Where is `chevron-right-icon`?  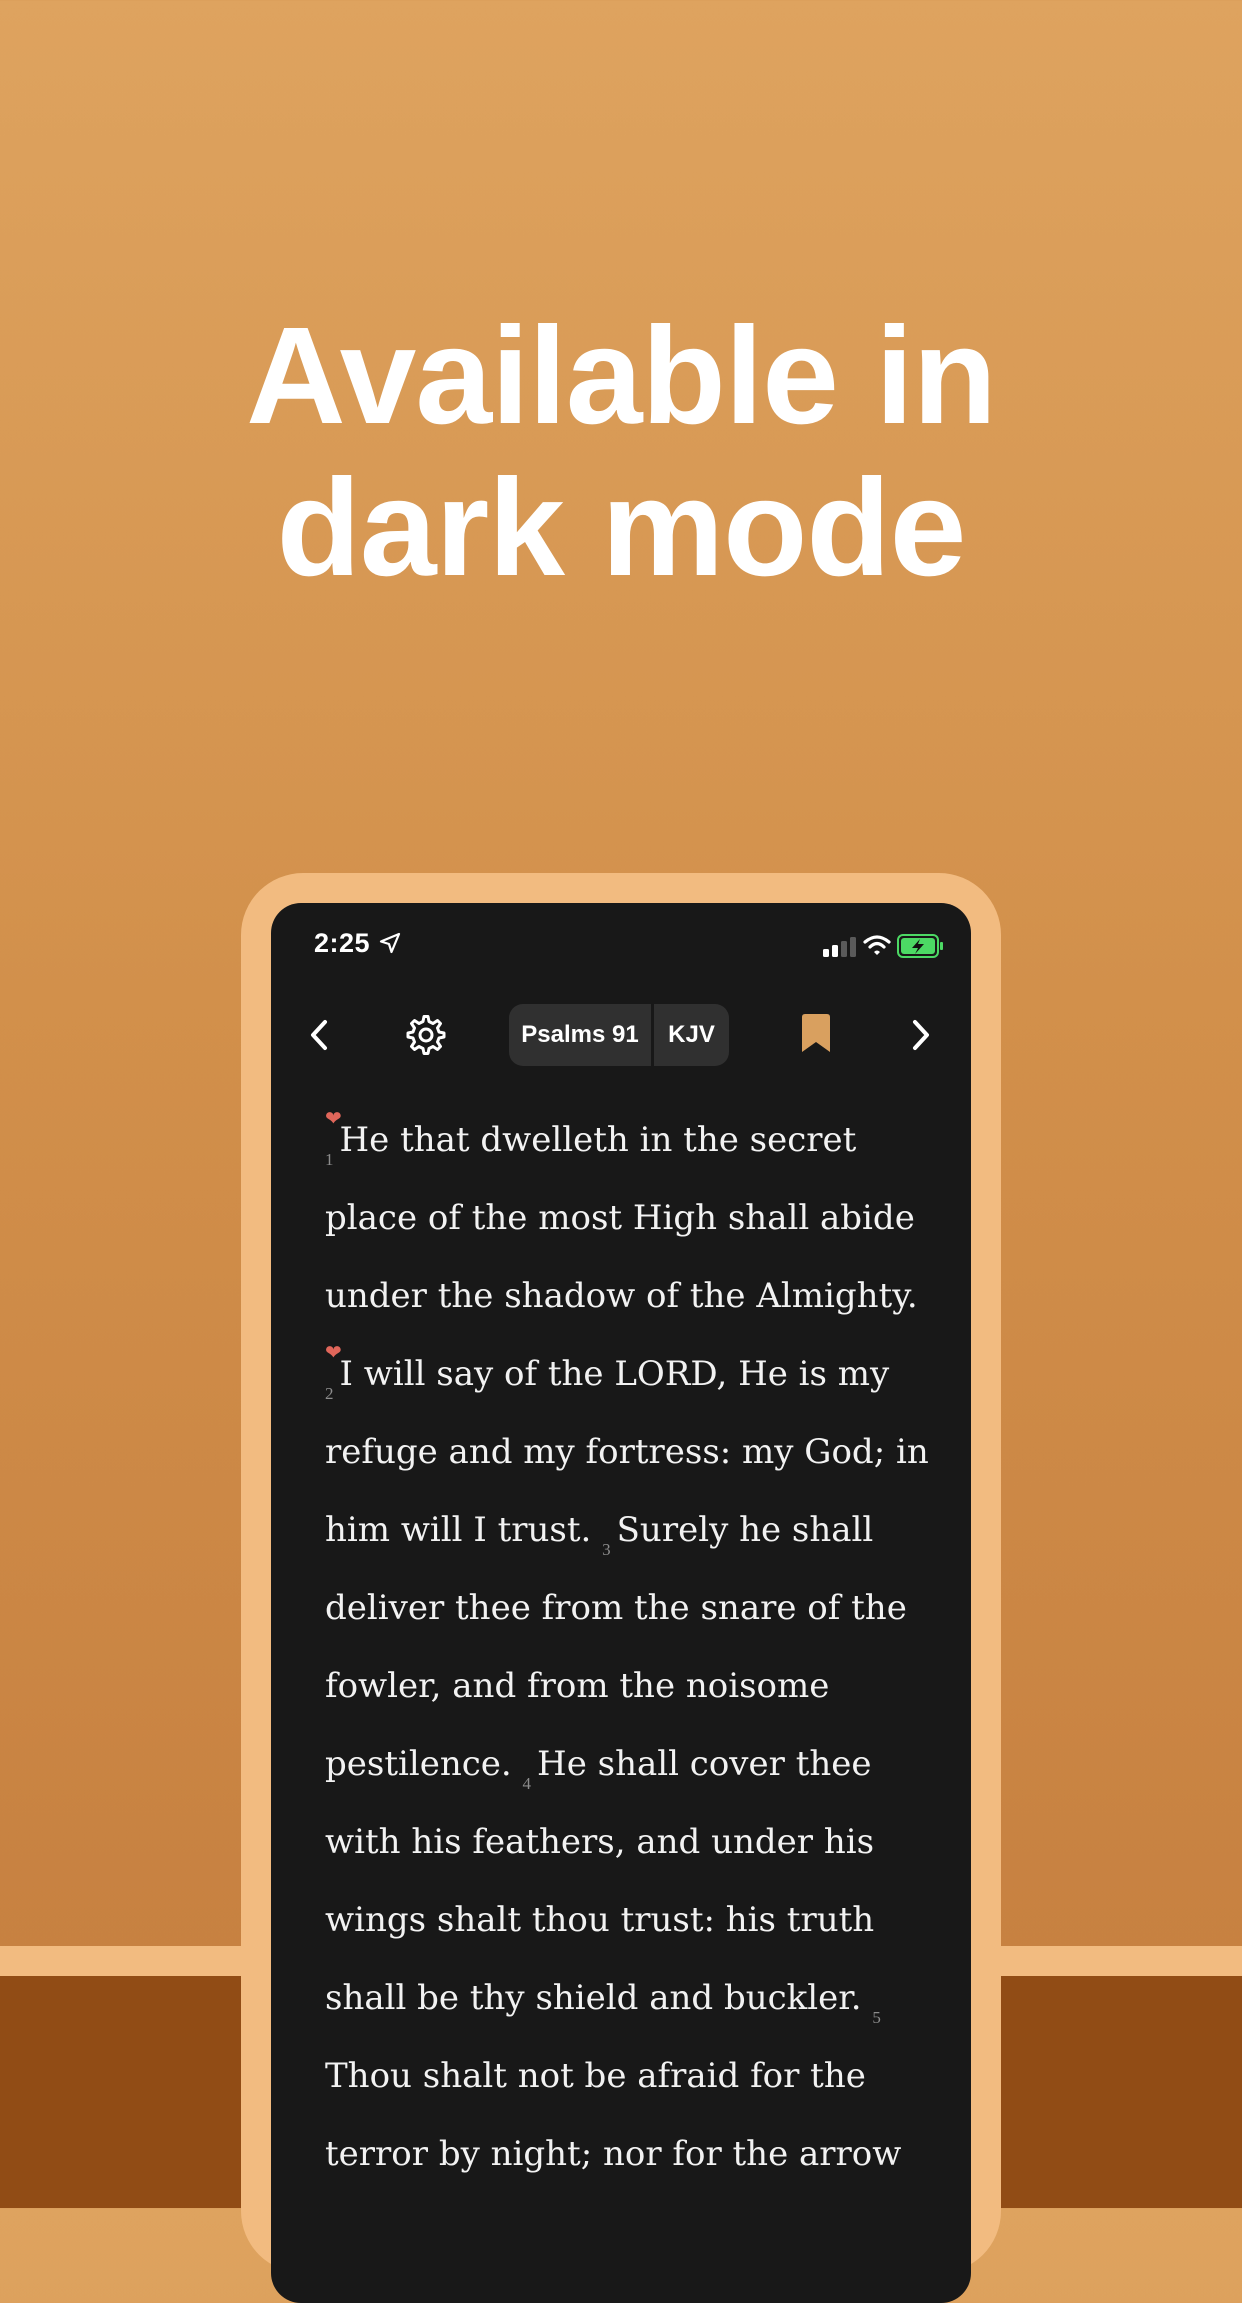
chevron-right-icon is located at coordinates (921, 1035).